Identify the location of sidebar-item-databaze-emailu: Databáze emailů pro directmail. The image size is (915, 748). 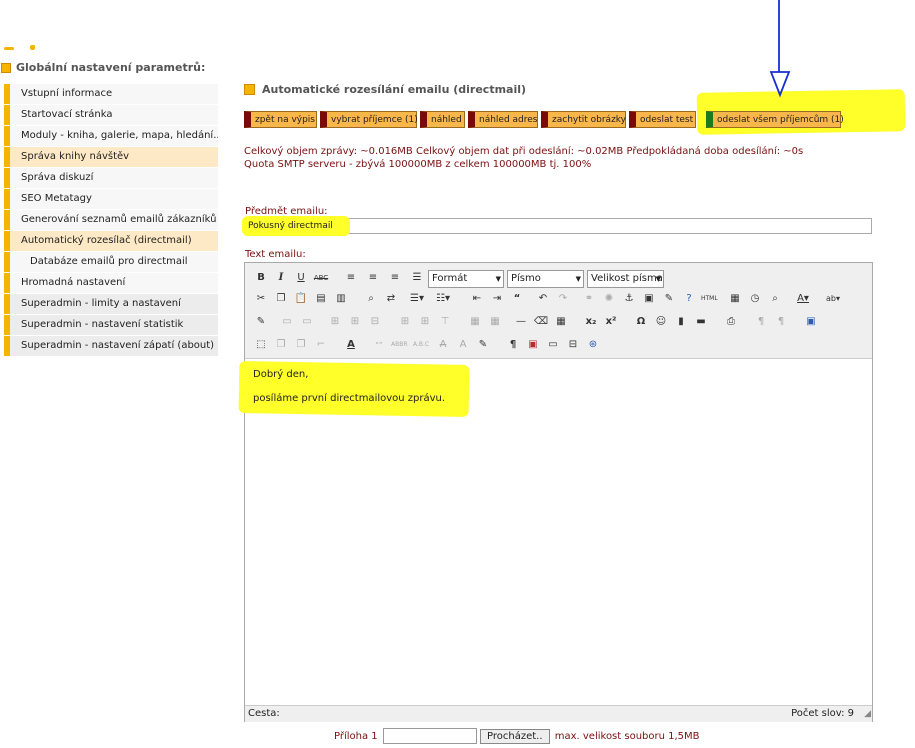
(111, 262).